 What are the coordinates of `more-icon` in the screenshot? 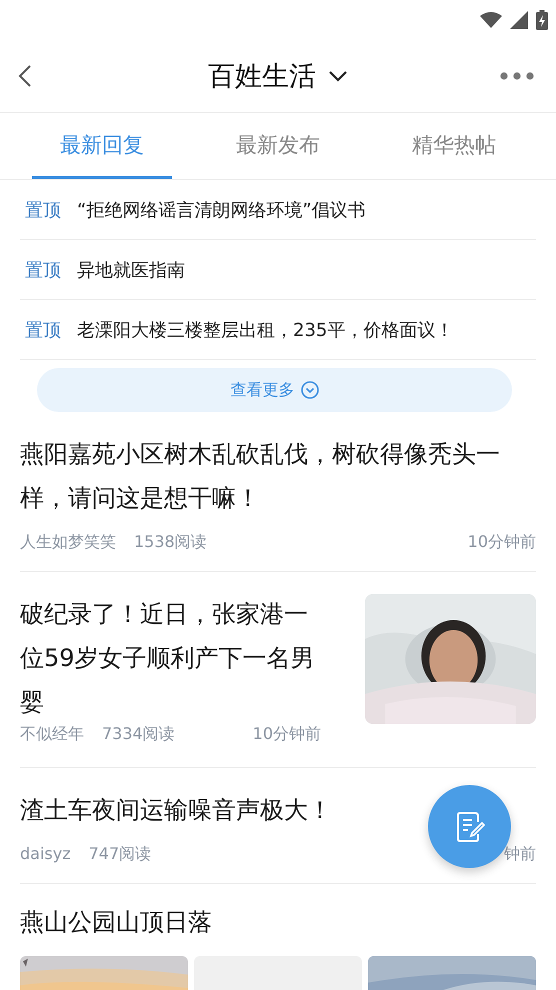 It's located at (517, 76).